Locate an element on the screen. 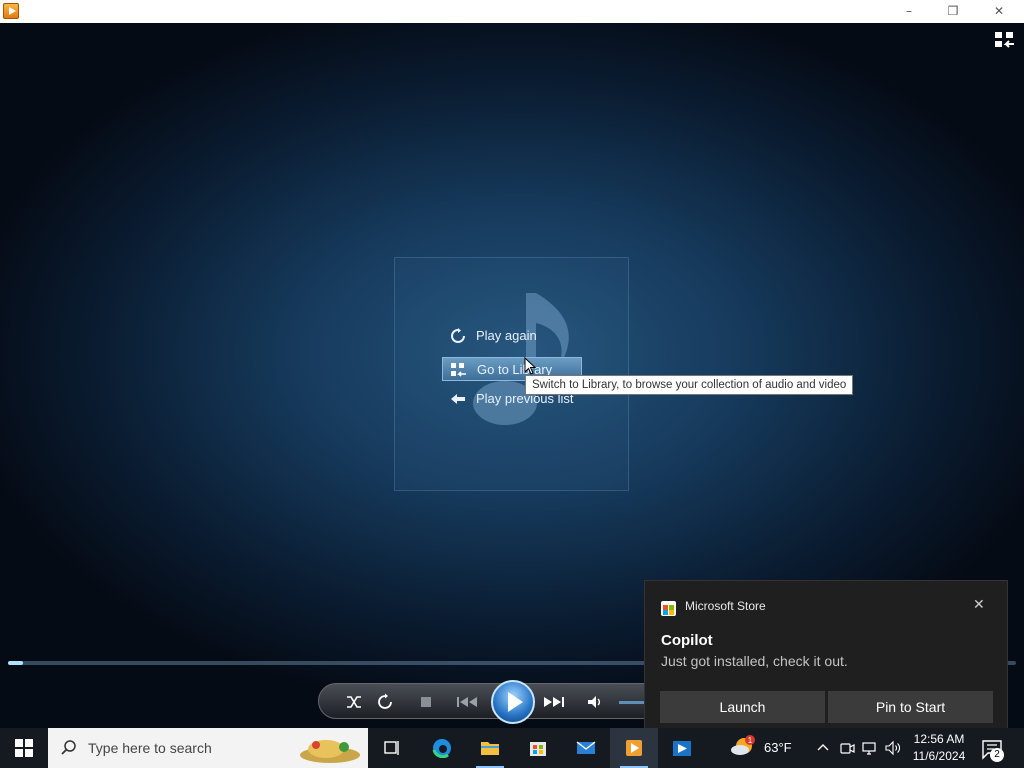 This screenshot has width=1024, height=768. switch-view-icon is located at coordinates (1005, 40).